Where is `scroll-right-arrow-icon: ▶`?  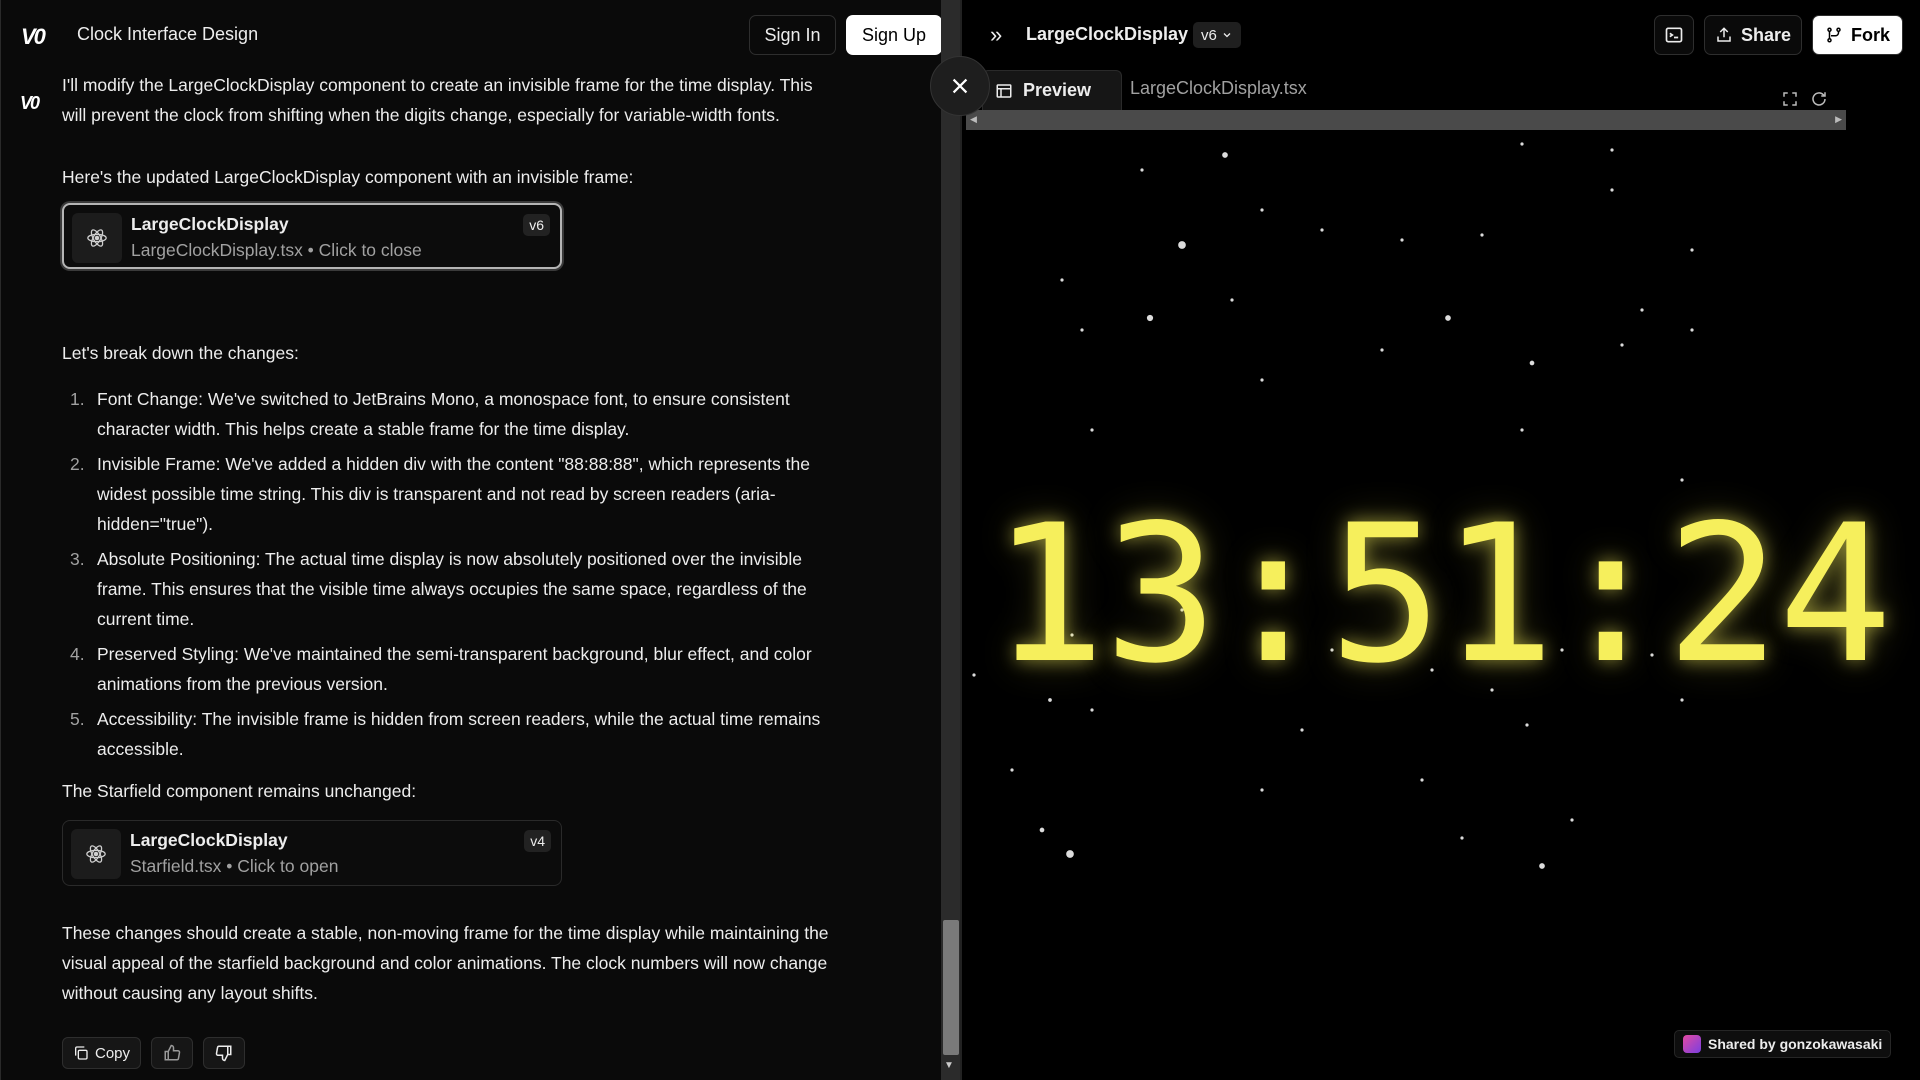 scroll-right-arrow-icon: ▶ is located at coordinates (1838, 119).